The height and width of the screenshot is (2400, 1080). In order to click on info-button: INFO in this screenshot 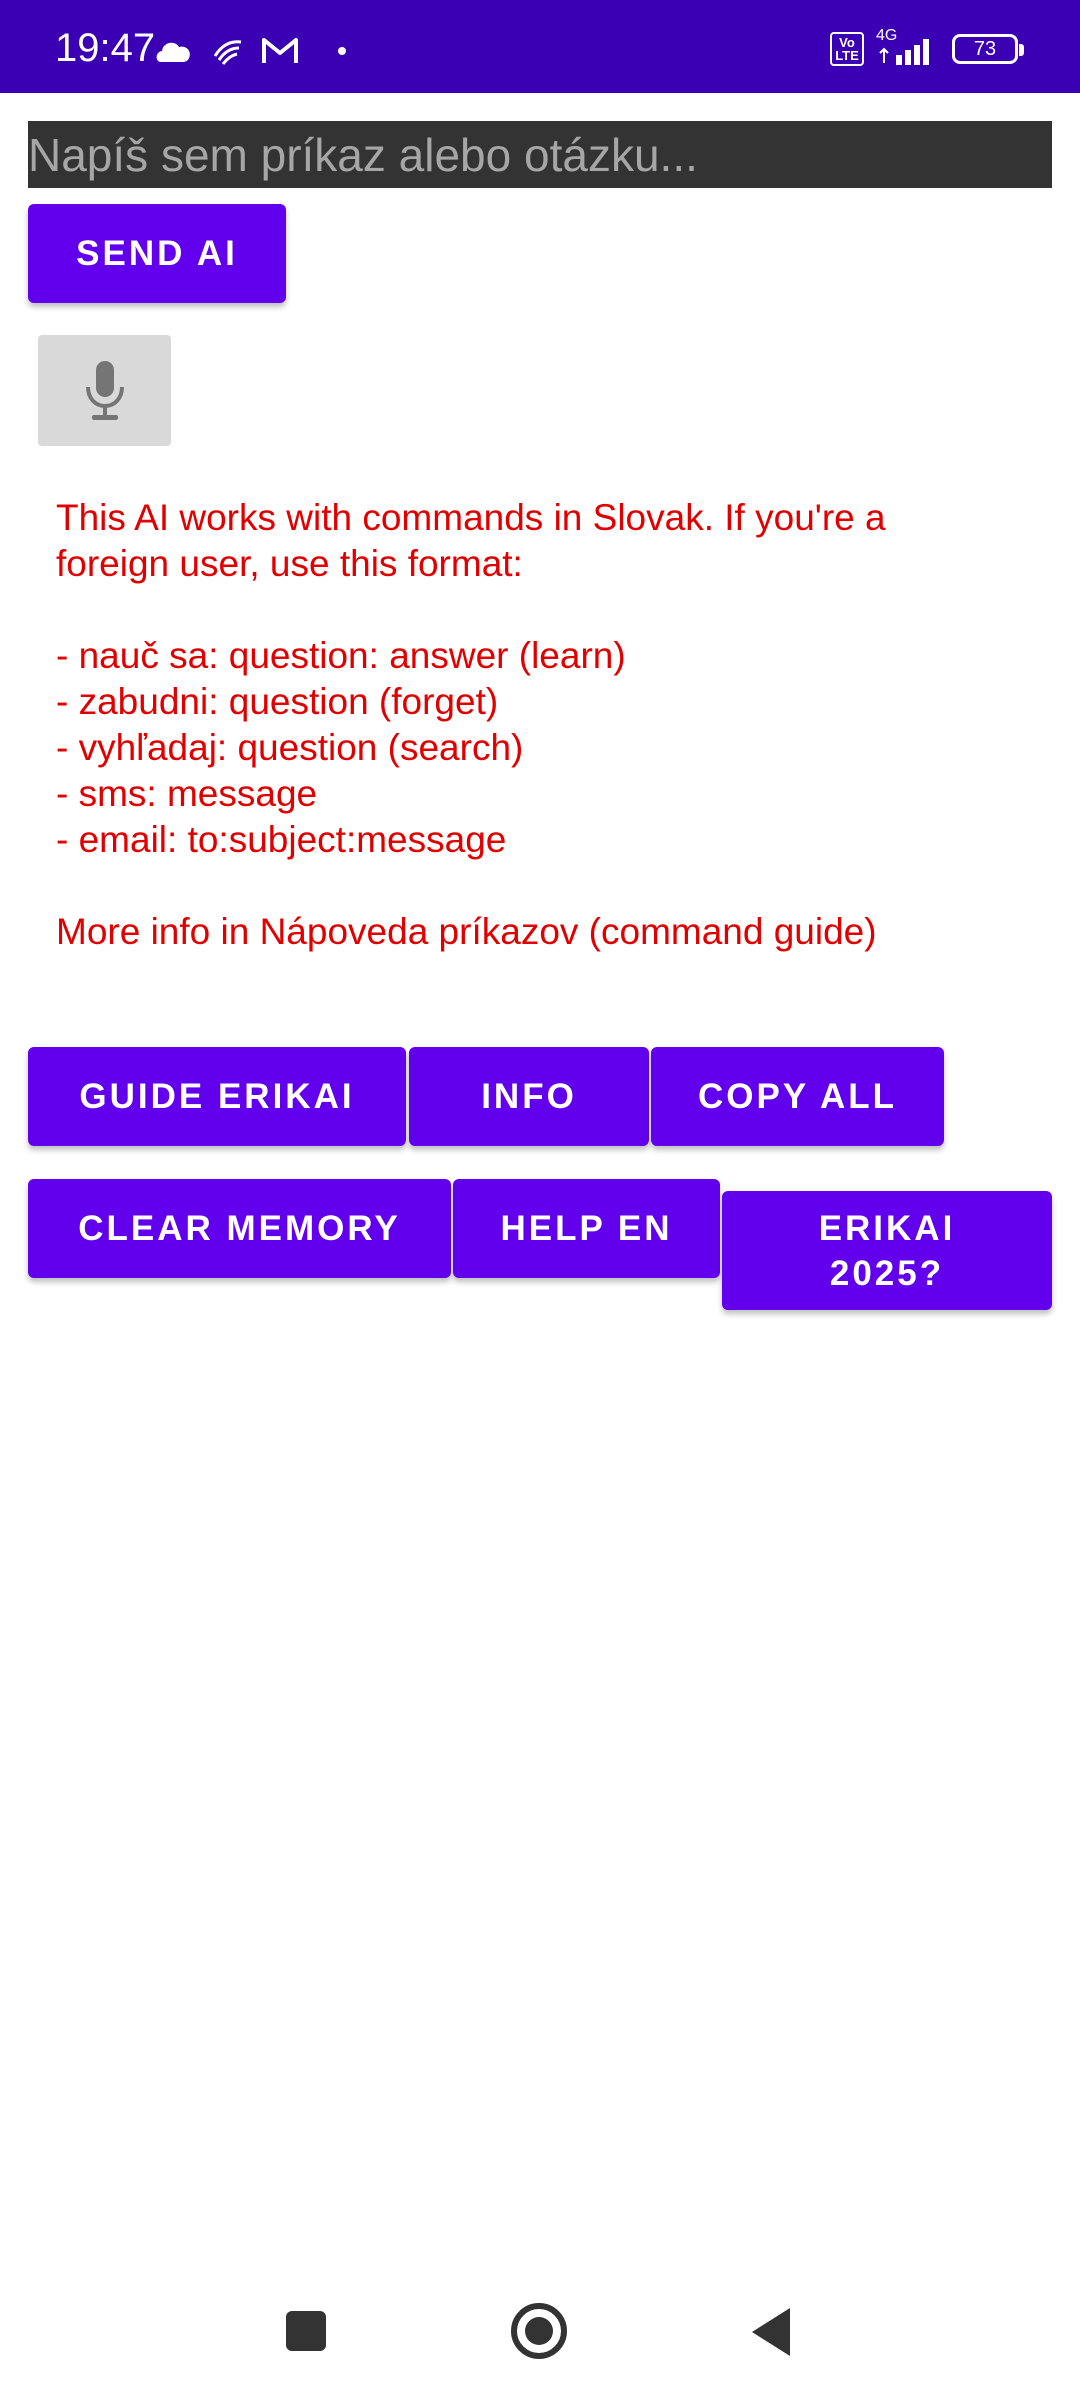, I will do `click(529, 1096)`.